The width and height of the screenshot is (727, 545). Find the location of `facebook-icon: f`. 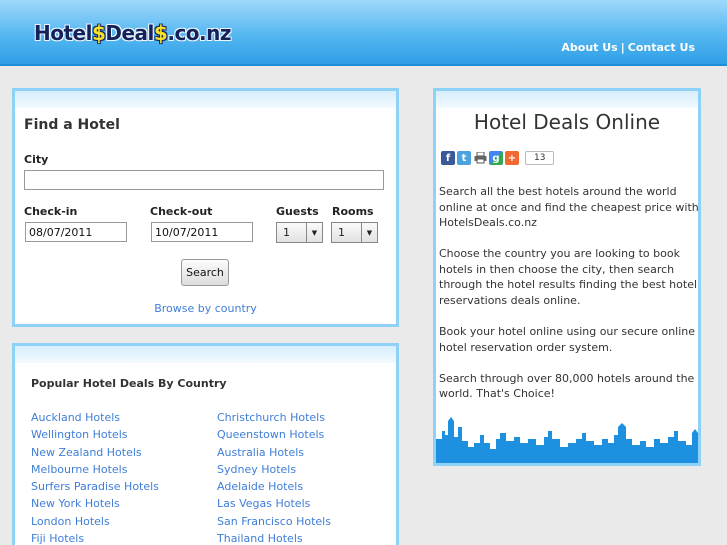

facebook-icon: f is located at coordinates (448, 158).